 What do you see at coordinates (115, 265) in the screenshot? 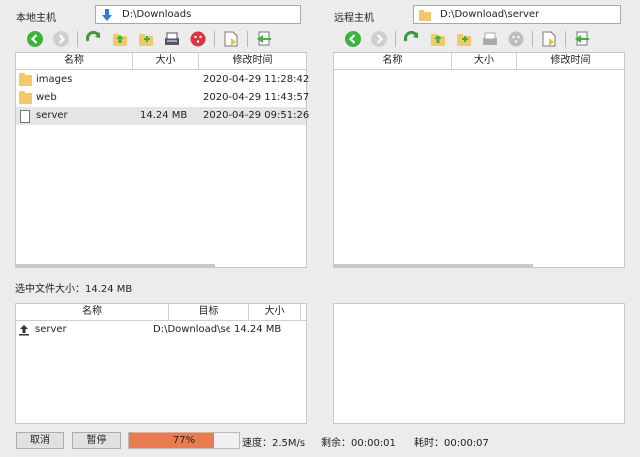
I see `local-horizontal-scrollbar` at bounding box center [115, 265].